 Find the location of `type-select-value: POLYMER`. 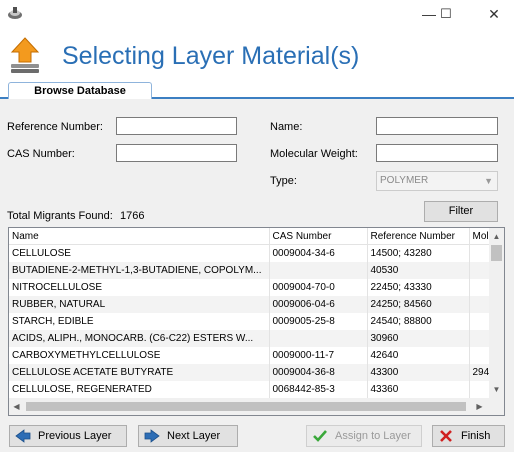

type-select-value: POLYMER is located at coordinates (404, 180).